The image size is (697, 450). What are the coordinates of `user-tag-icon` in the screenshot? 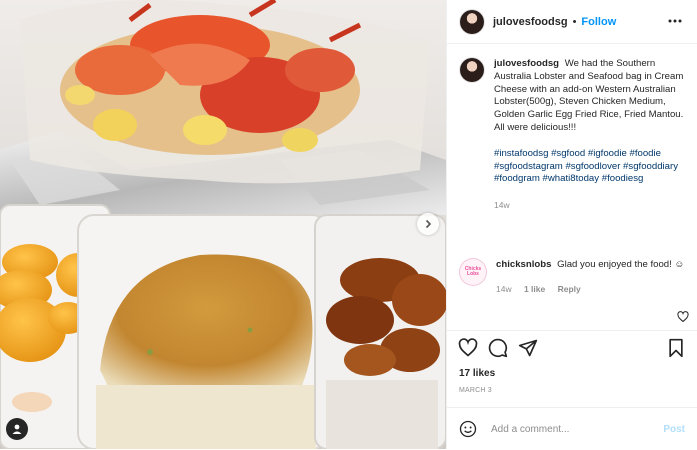 It's located at (17, 429).